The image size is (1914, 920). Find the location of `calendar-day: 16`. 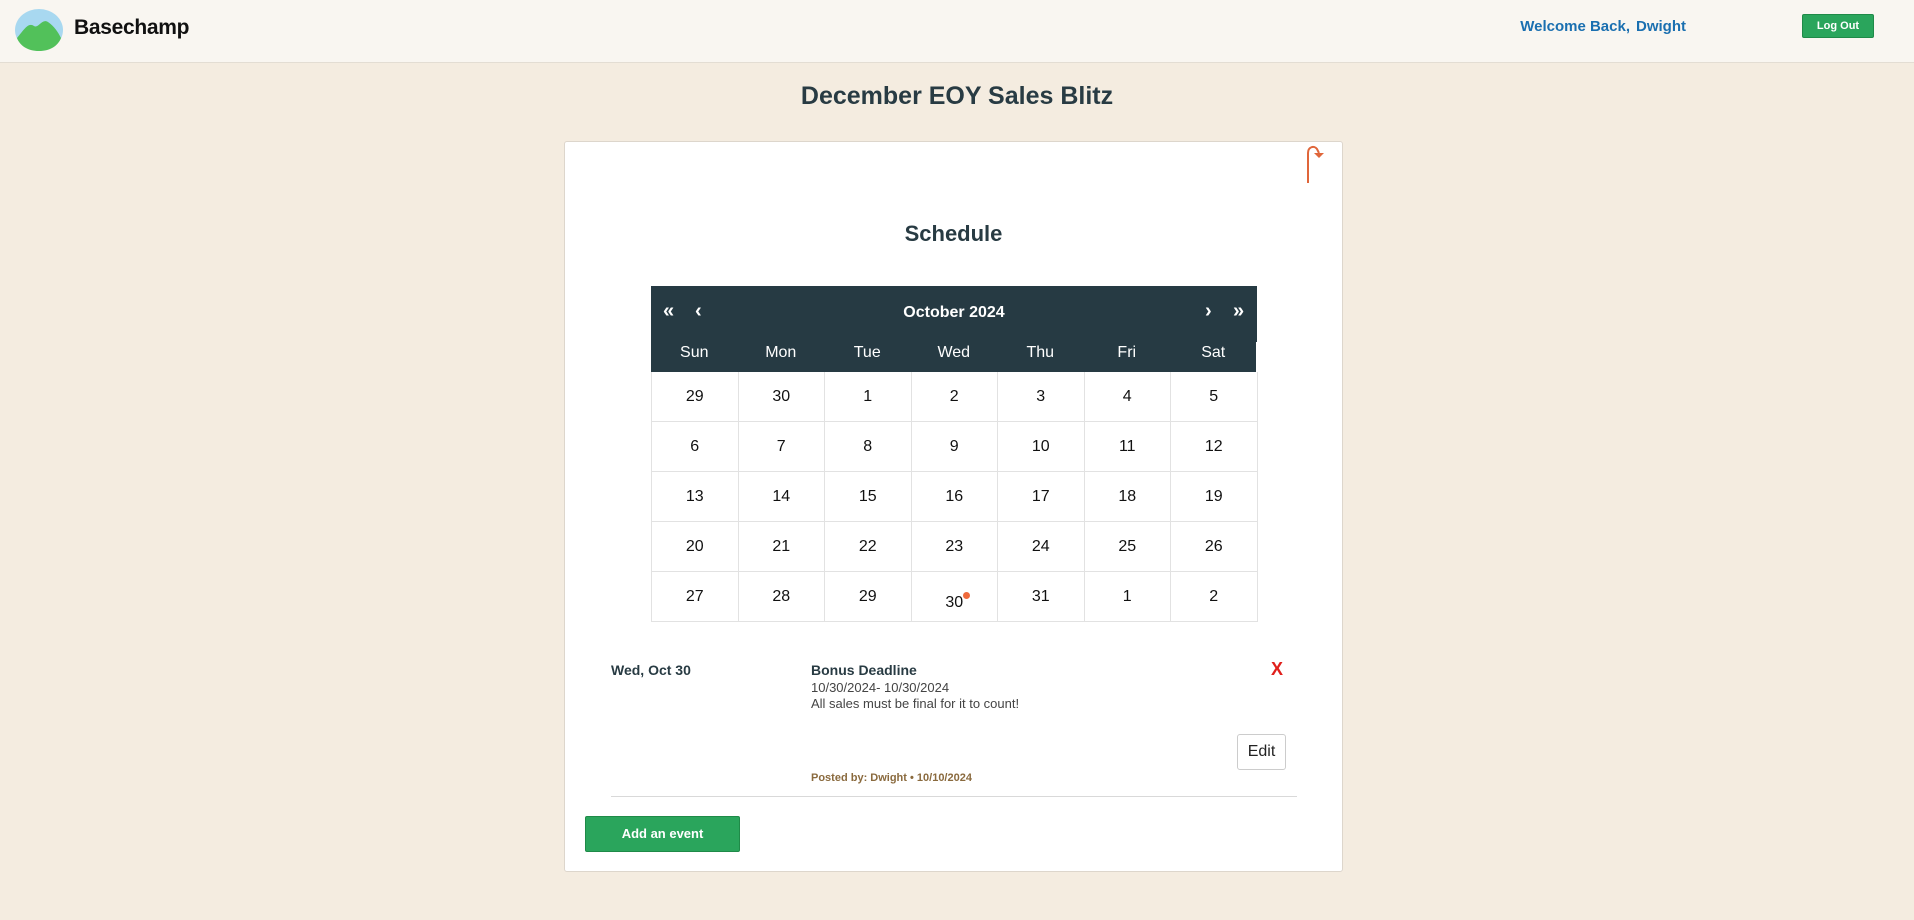

calendar-day: 16 is located at coordinates (954, 497).